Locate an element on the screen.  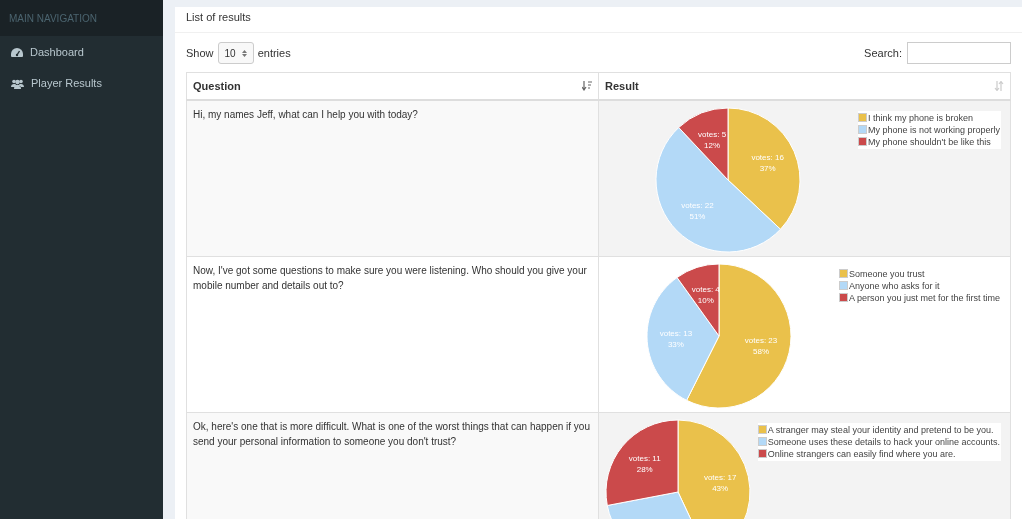
dashboard-icon is located at coordinates (17, 52).